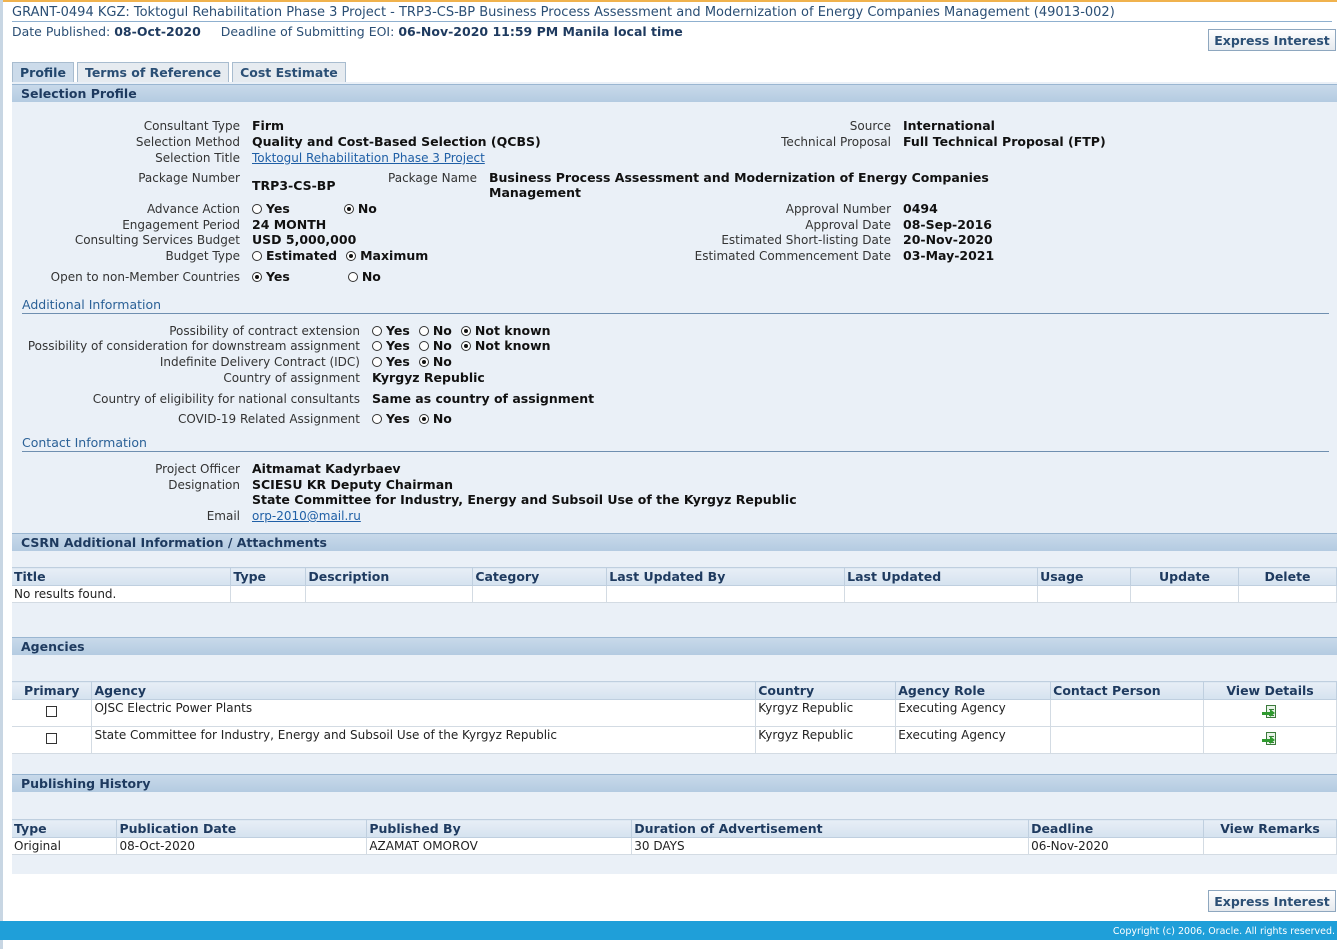 This screenshot has width=1337, height=949. What do you see at coordinates (674, 646) in the screenshot?
I see `agencies-header: Agencies` at bounding box center [674, 646].